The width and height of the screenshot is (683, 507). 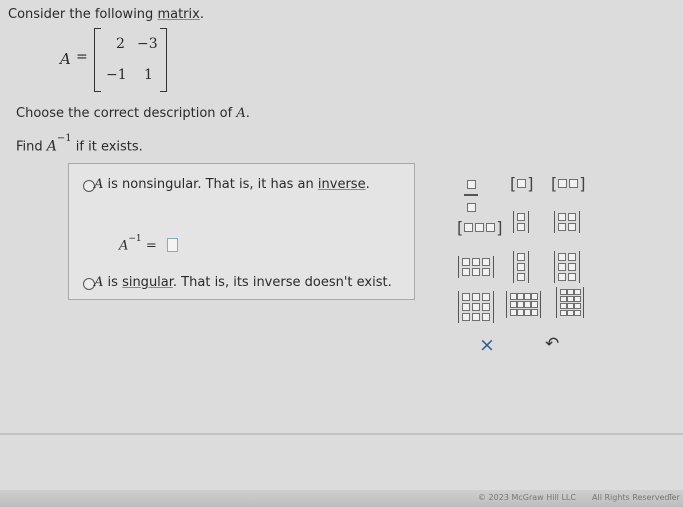 What do you see at coordinates (109, 147) in the screenshot?
I see `find-suffix: if it exists.` at bounding box center [109, 147].